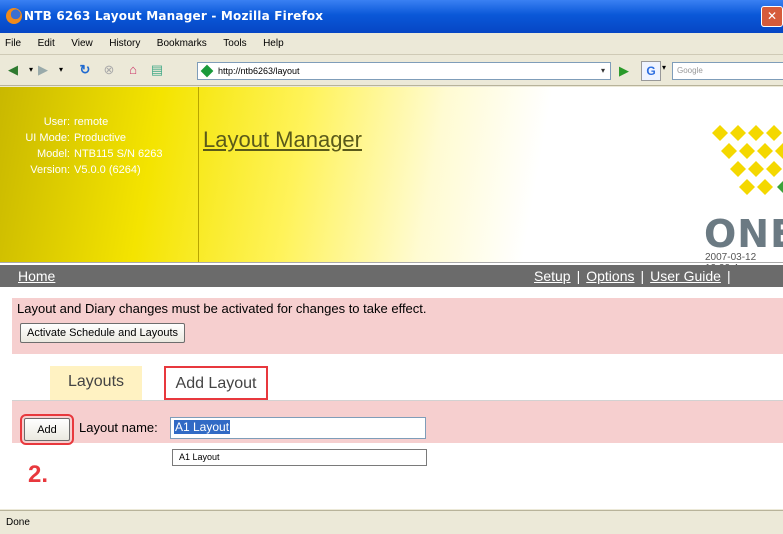  What do you see at coordinates (391, 522) in the screenshot?
I see `status-bar: Done` at bounding box center [391, 522].